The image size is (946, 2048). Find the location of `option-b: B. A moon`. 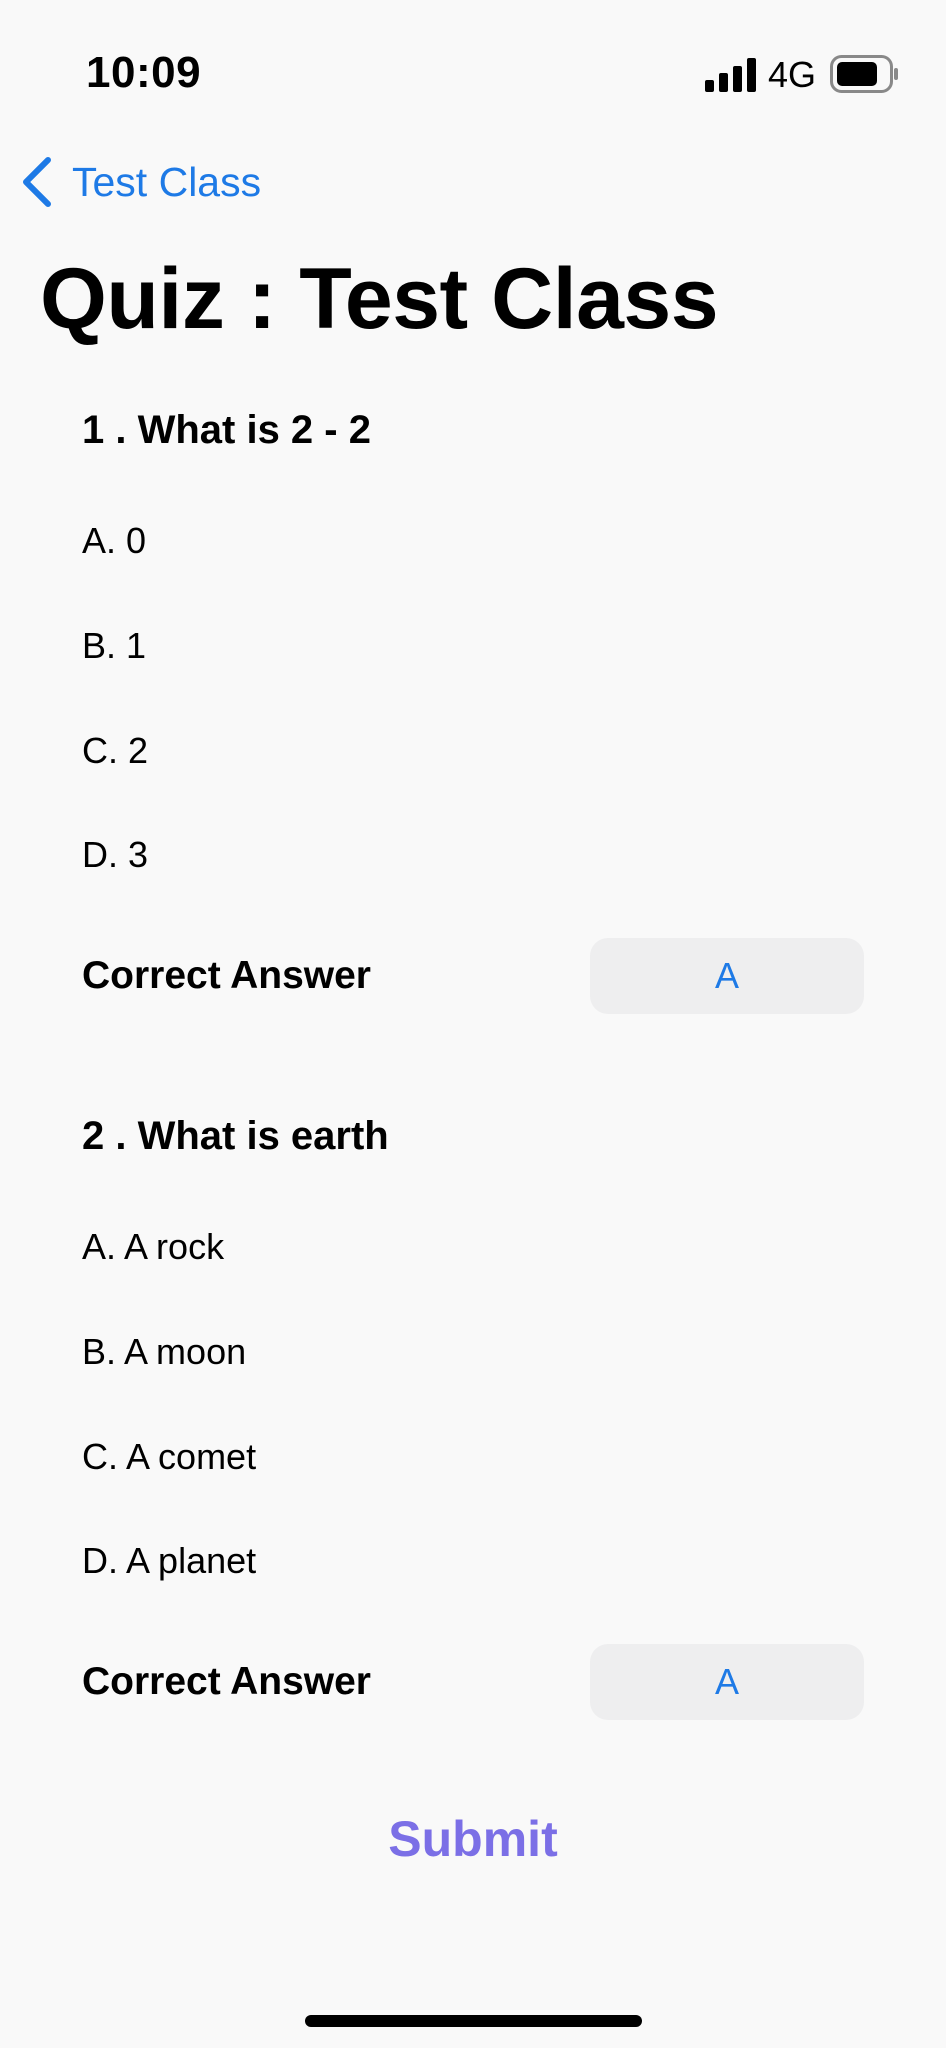

option-b: B. A moon is located at coordinates (164, 1351).